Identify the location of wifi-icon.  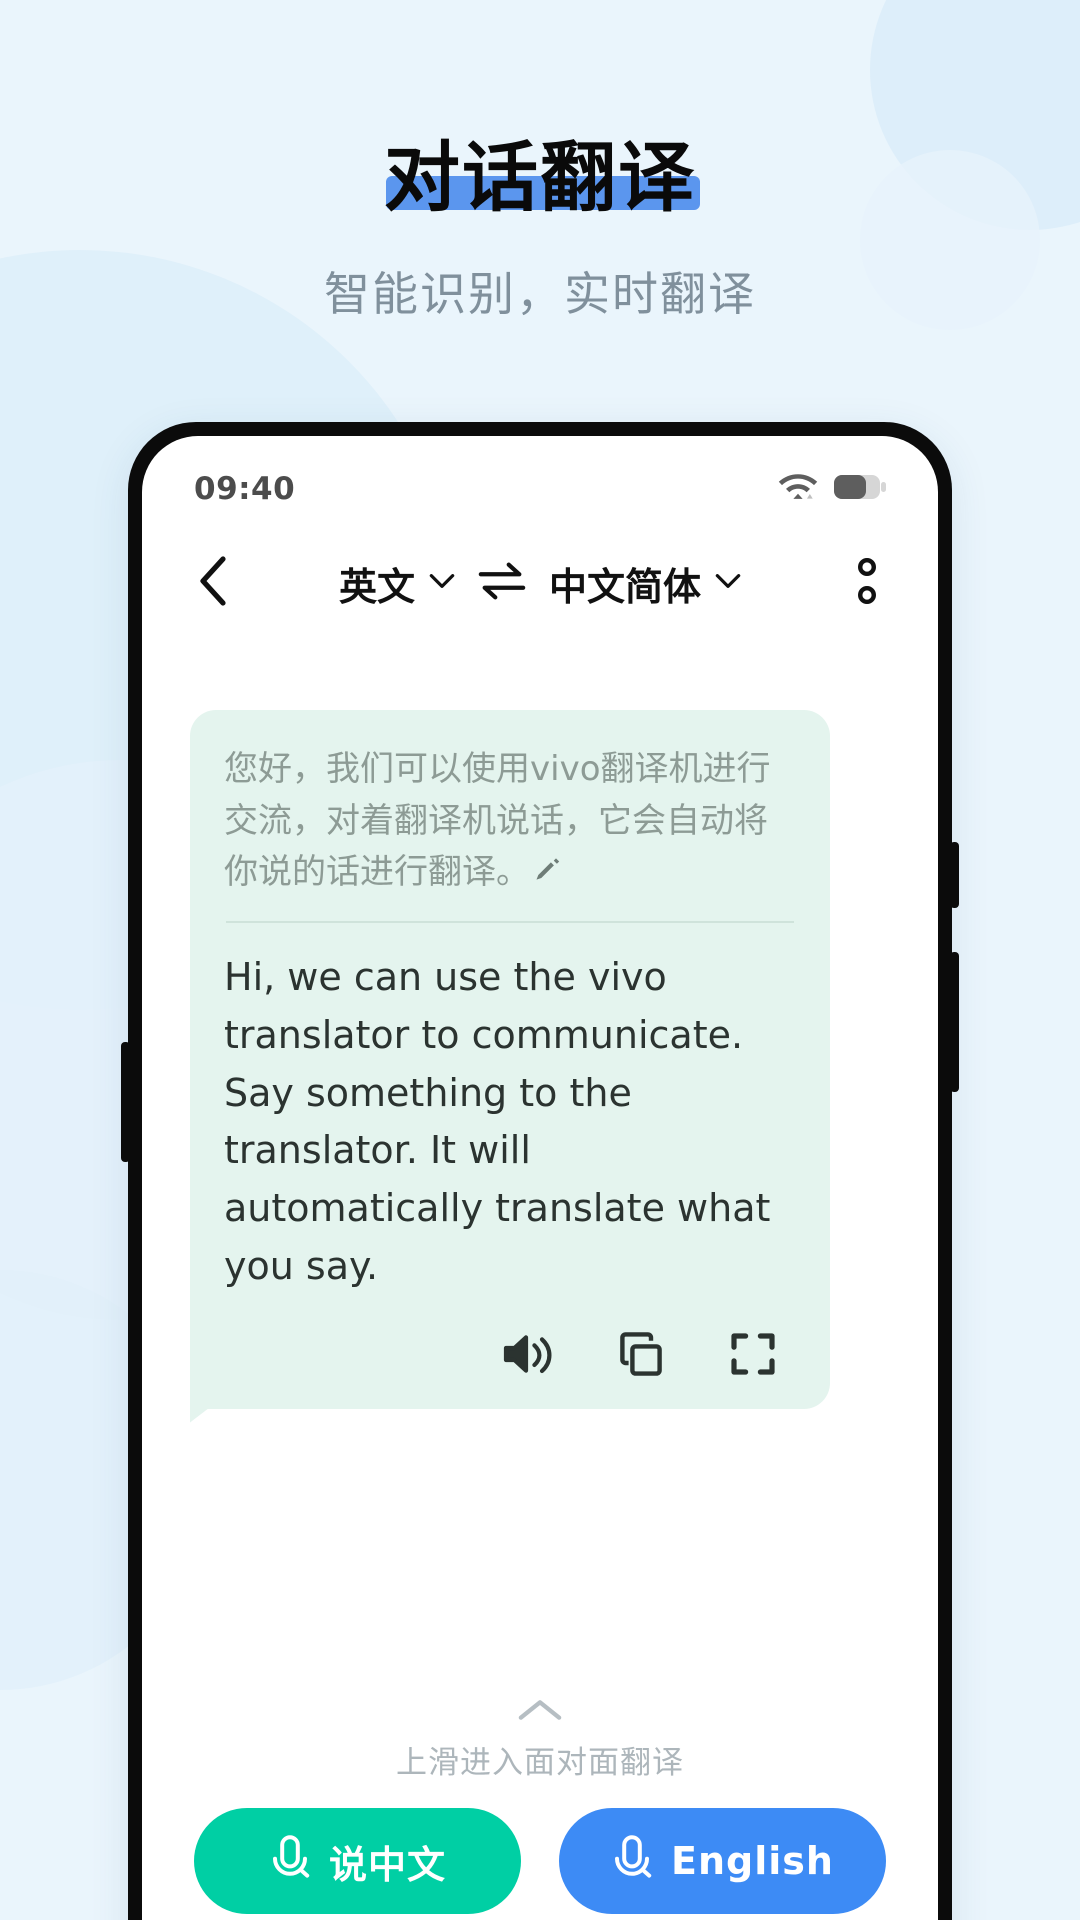
(798, 489).